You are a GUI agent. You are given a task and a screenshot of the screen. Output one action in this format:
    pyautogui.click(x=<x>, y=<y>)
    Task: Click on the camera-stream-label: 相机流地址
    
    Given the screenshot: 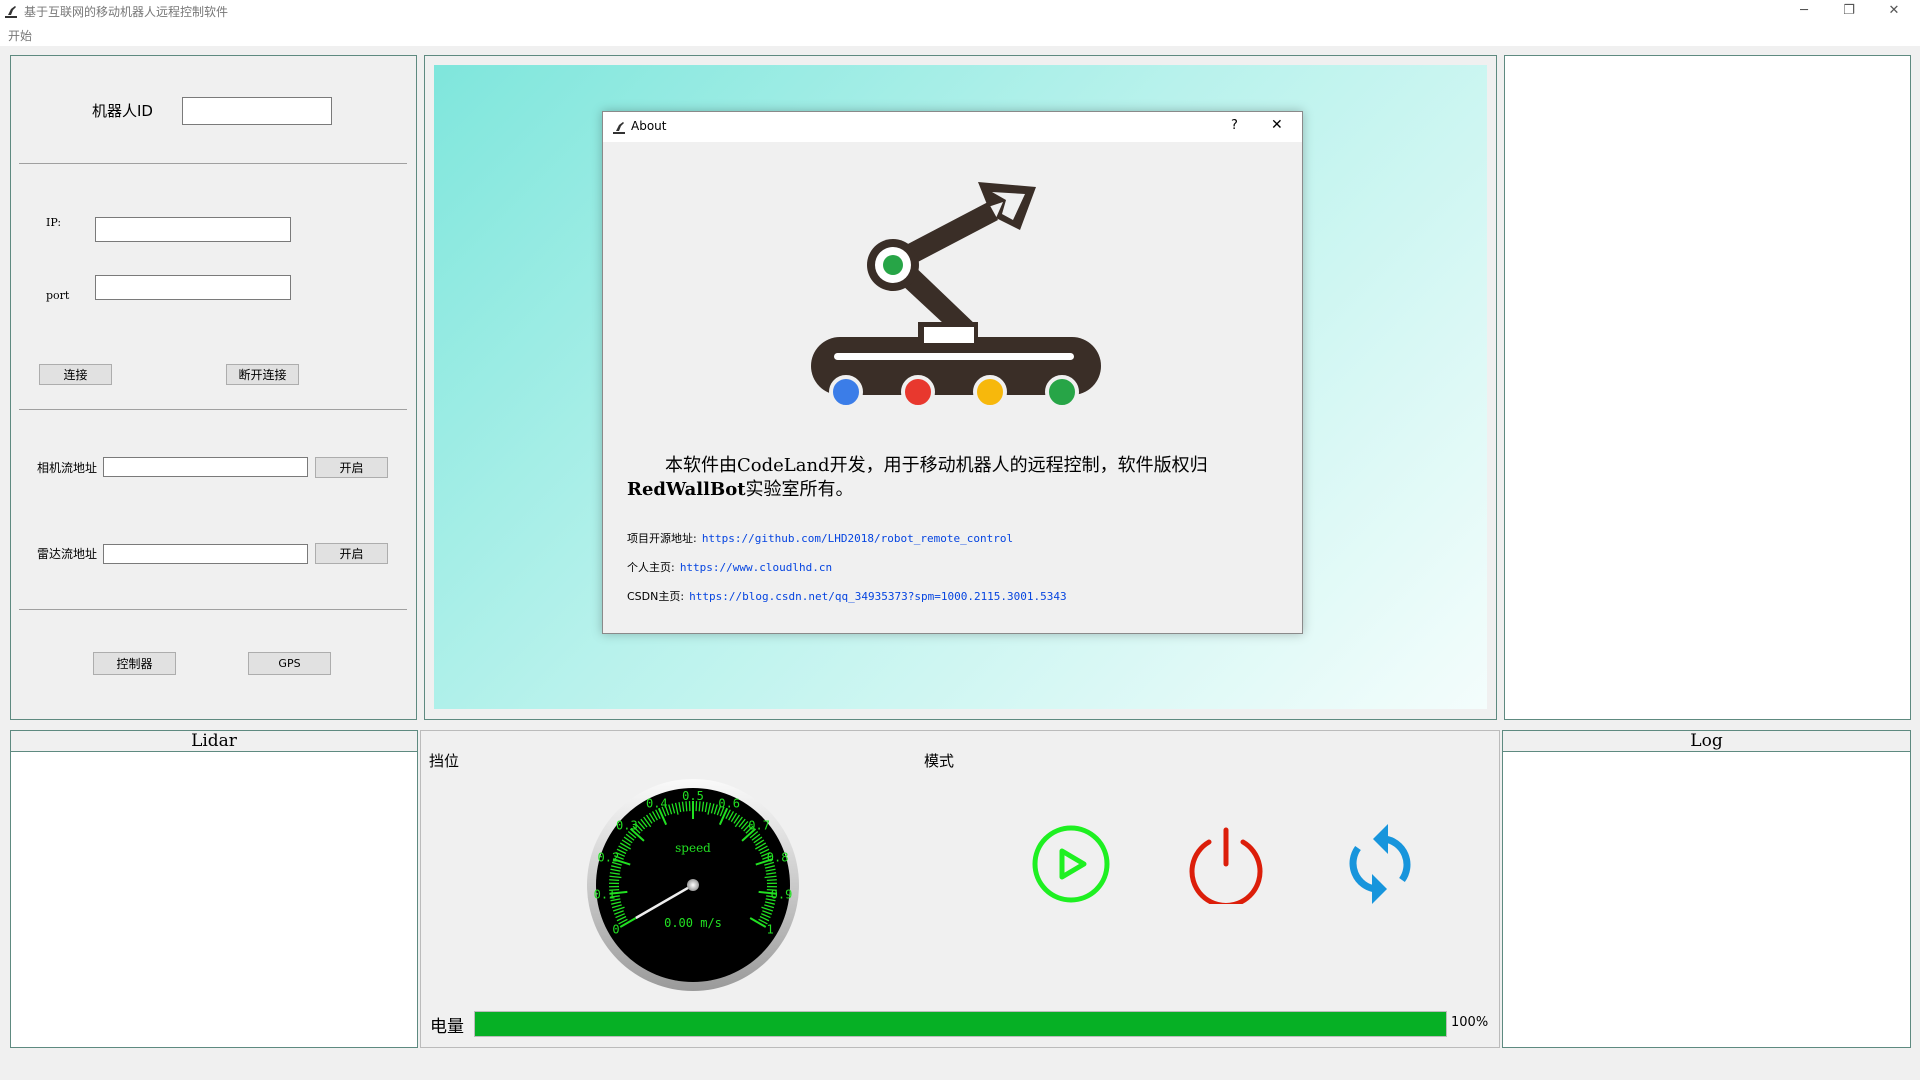 What is the action you would take?
    pyautogui.click(x=67, y=468)
    